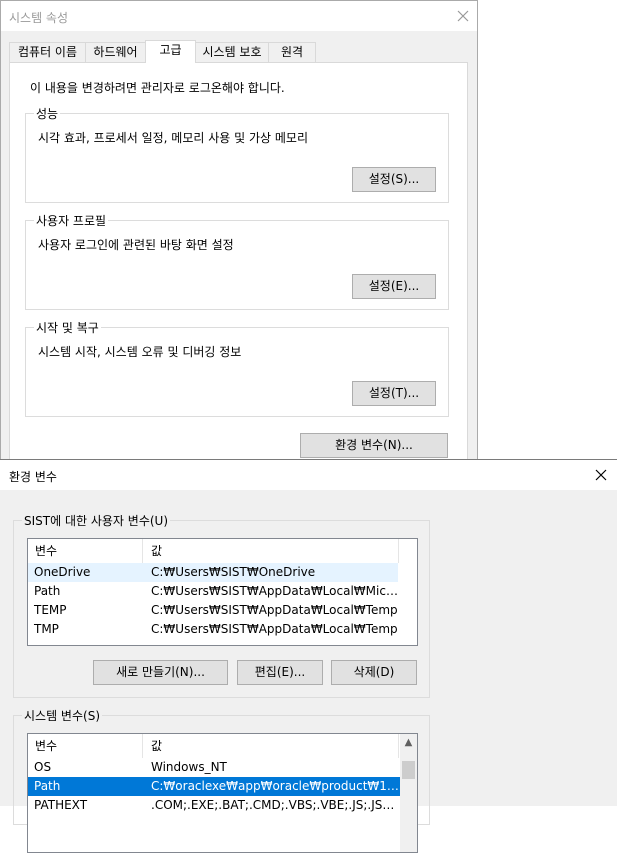 The width and height of the screenshot is (617, 853). What do you see at coordinates (140, 352) in the screenshot?
I see `startup-recovery-description: 시스템 시작, 시스템 오류 및 디버깅 정보` at bounding box center [140, 352].